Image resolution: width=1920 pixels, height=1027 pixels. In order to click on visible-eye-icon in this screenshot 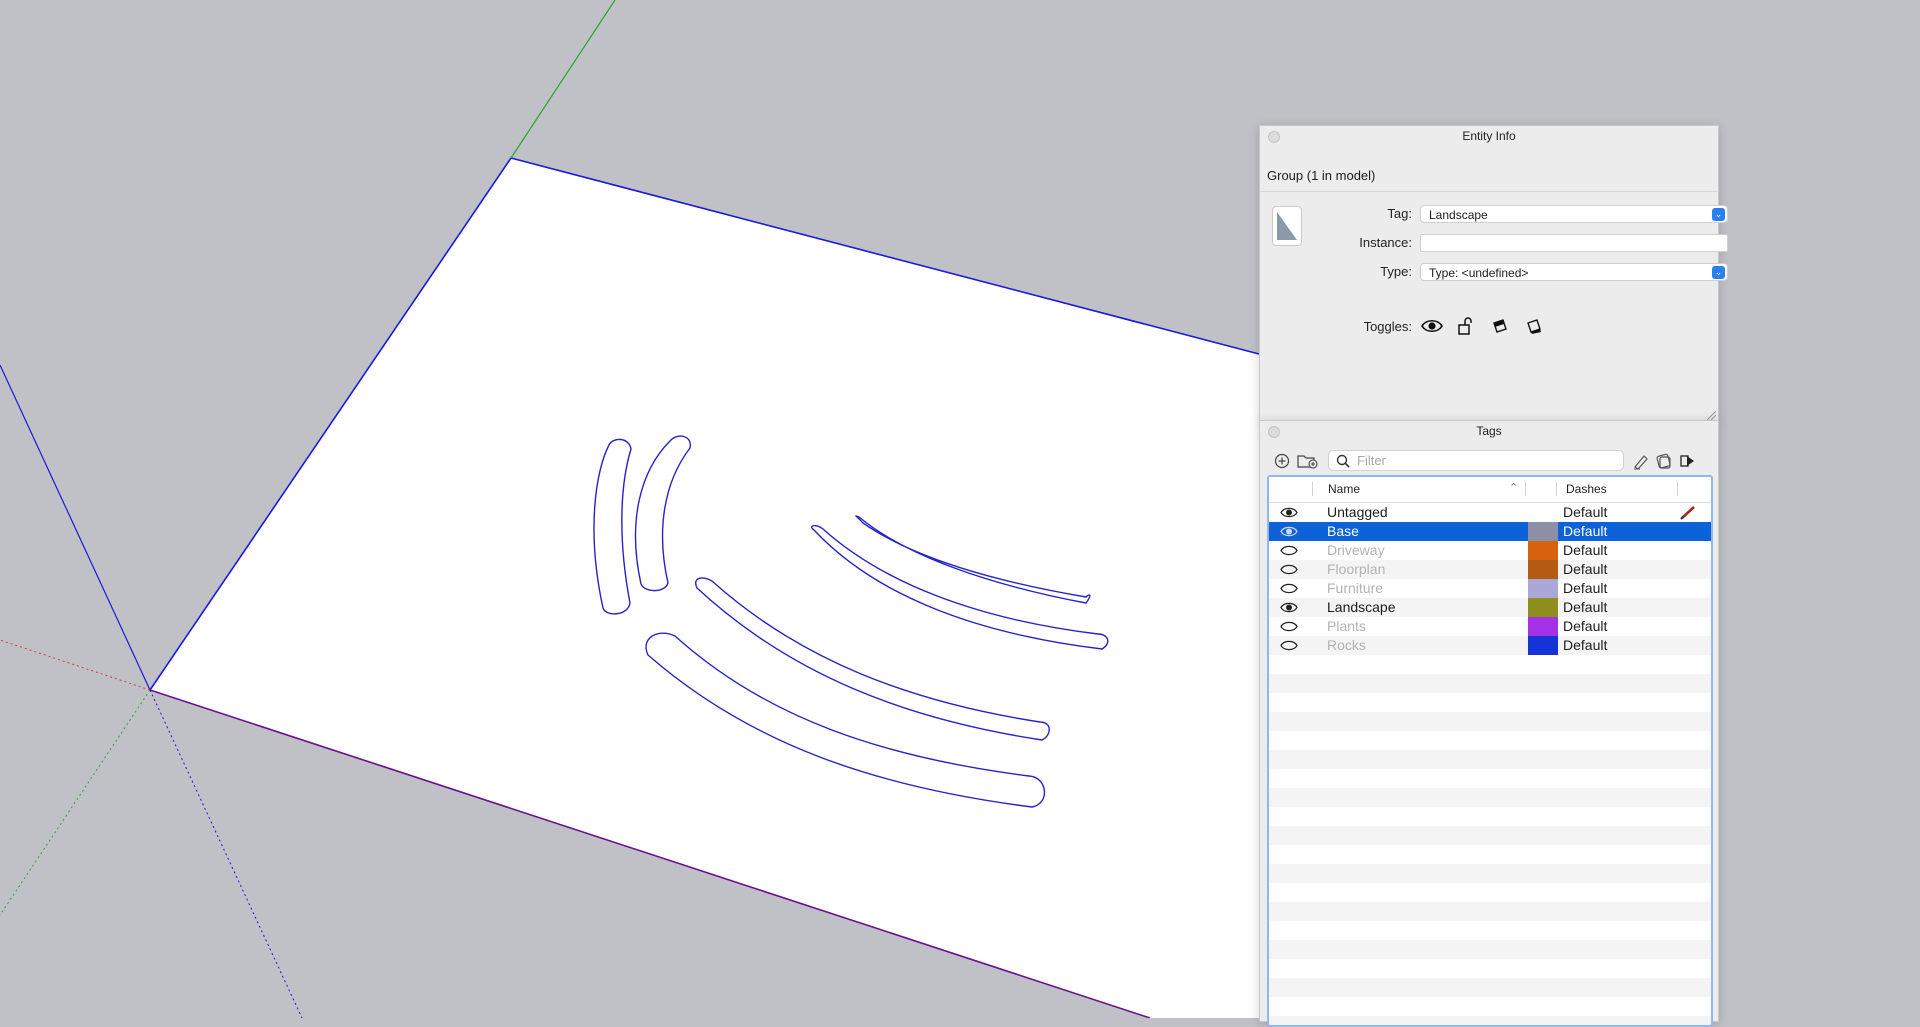, I will do `click(1432, 326)`.